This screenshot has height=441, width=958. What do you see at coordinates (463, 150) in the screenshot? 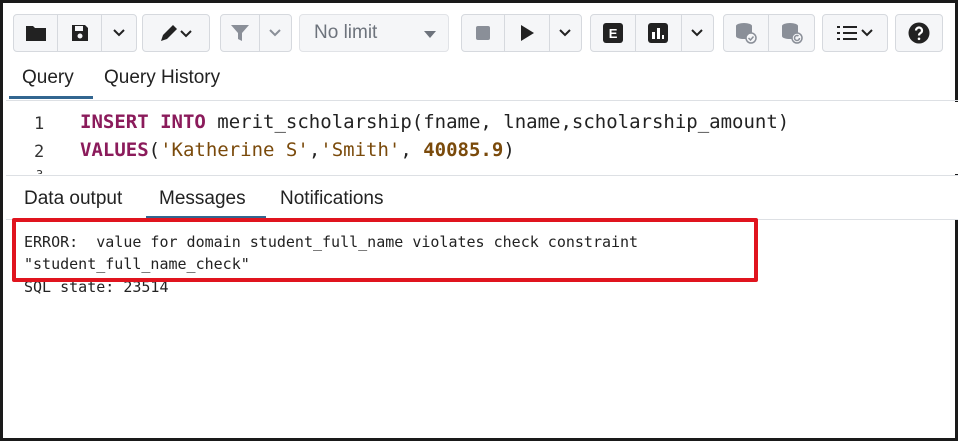
I see `sql-number: 40085.9` at bounding box center [463, 150].